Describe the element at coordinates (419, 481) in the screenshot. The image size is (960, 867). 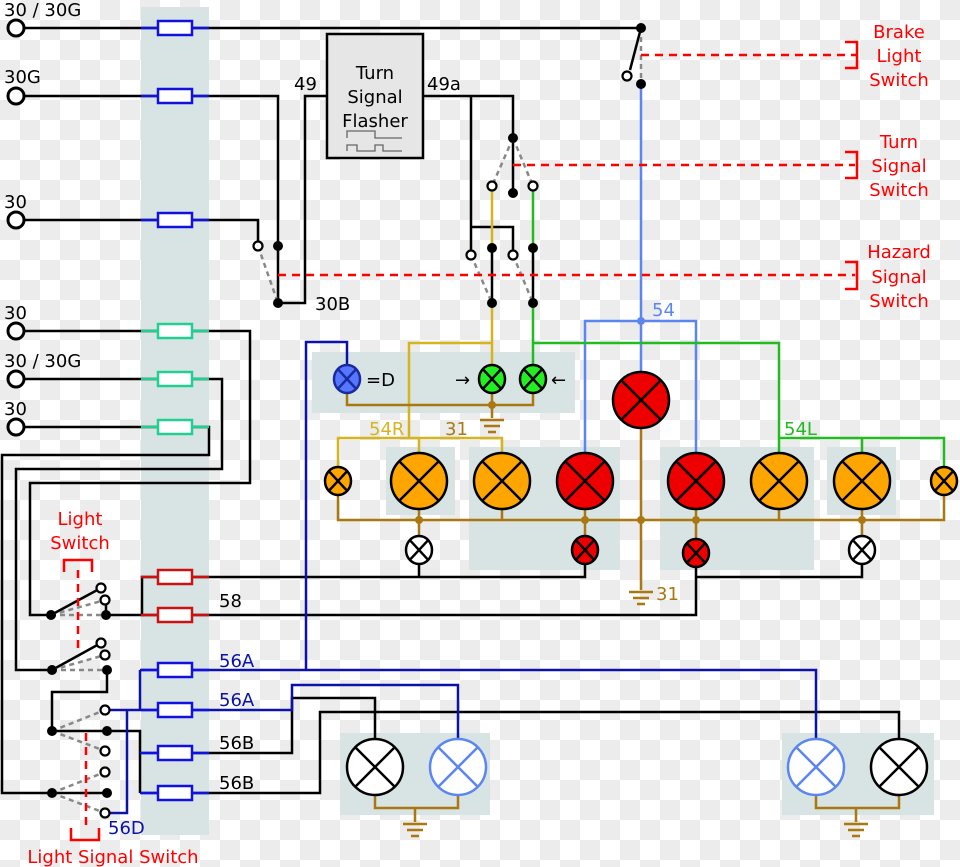
I see `front-turn-lamp-right` at that location.